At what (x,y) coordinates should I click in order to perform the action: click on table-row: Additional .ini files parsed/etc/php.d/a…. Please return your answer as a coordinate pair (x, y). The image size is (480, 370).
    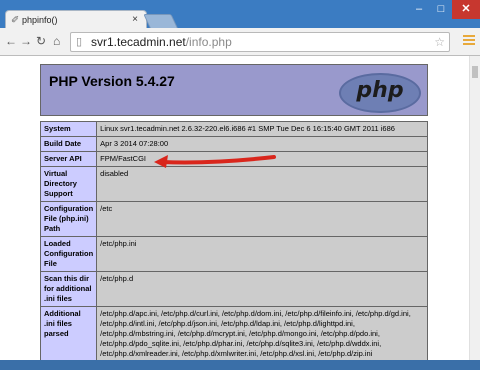
    Looking at the image, I should click on (233, 333).